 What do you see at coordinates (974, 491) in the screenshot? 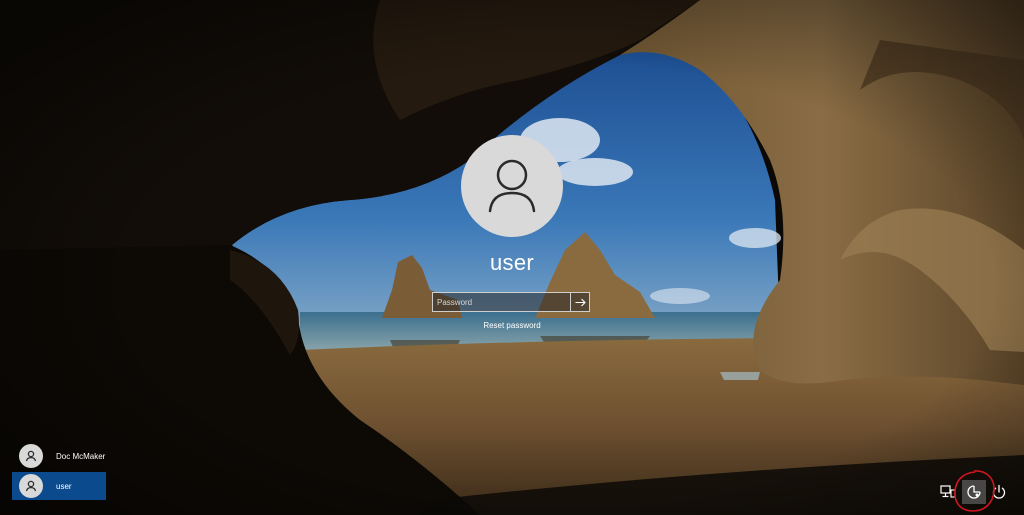
I see `highlight-annotation-circle` at bounding box center [974, 491].